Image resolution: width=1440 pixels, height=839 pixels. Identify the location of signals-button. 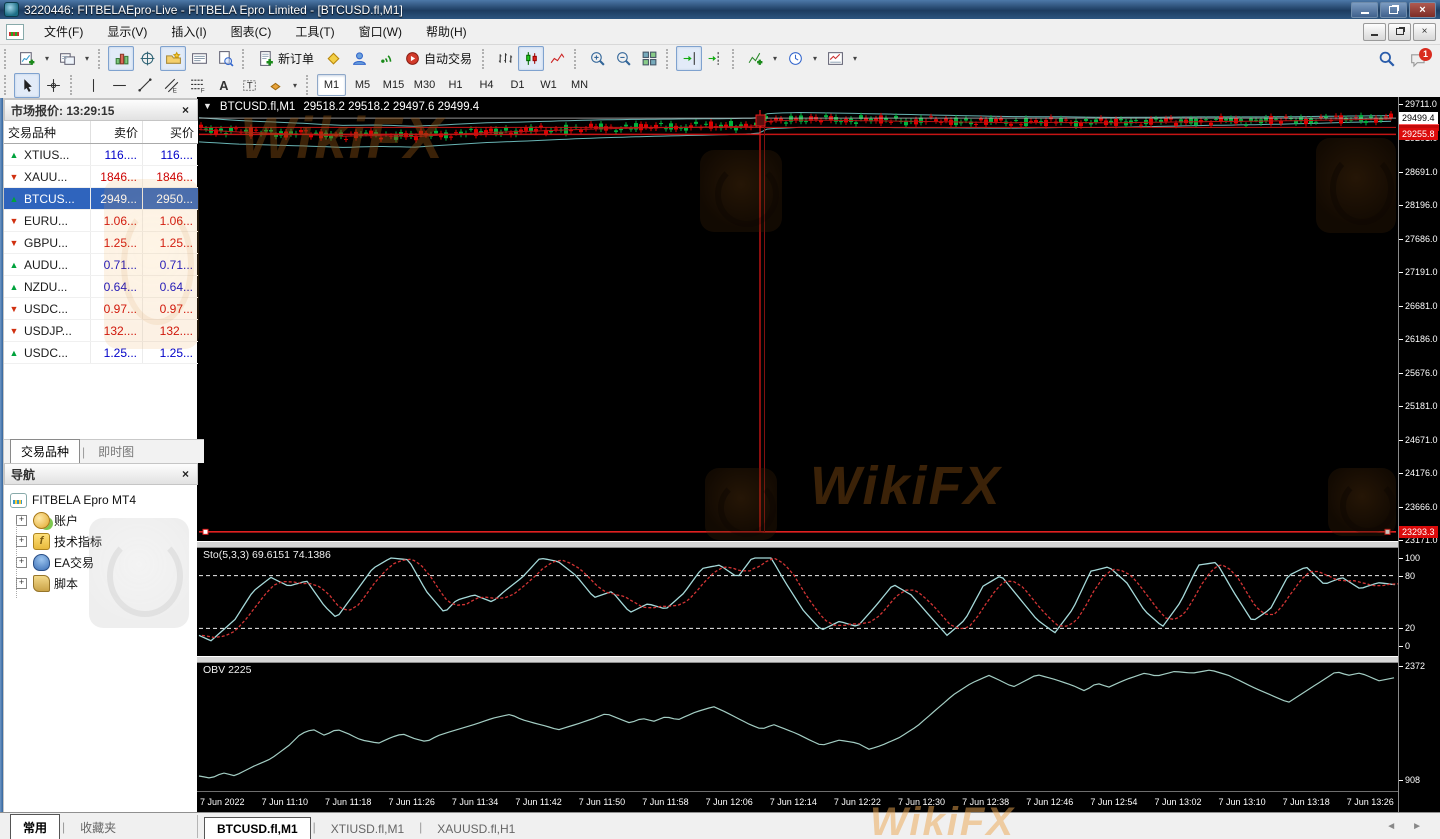
(385, 58).